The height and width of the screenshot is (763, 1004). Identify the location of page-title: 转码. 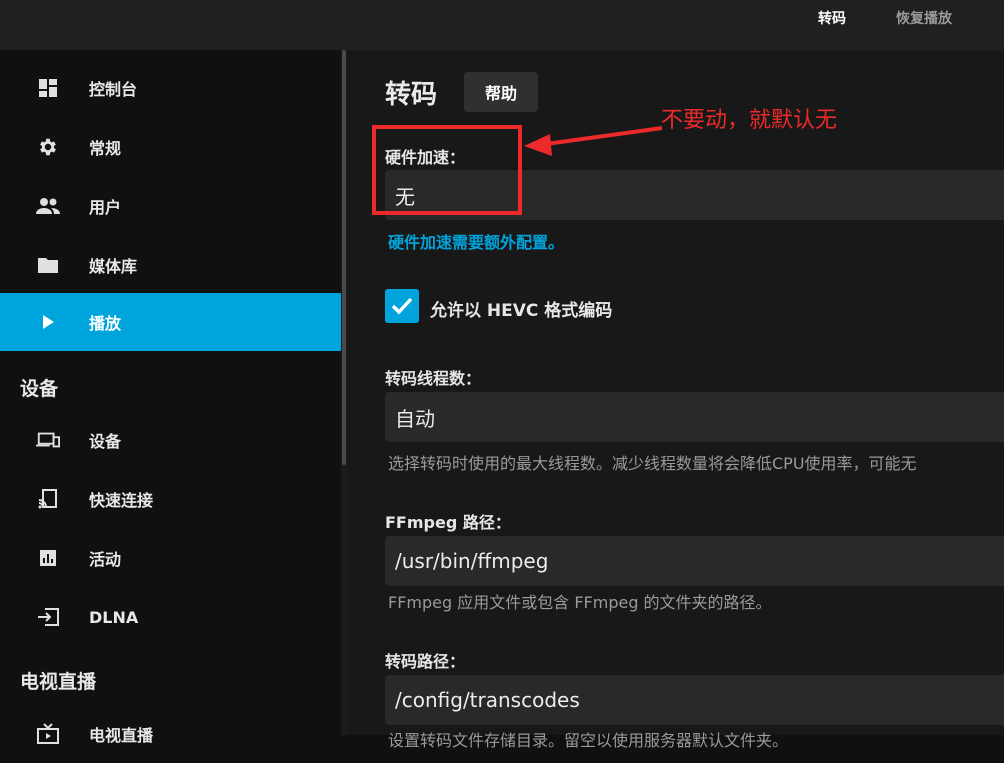
(411, 95).